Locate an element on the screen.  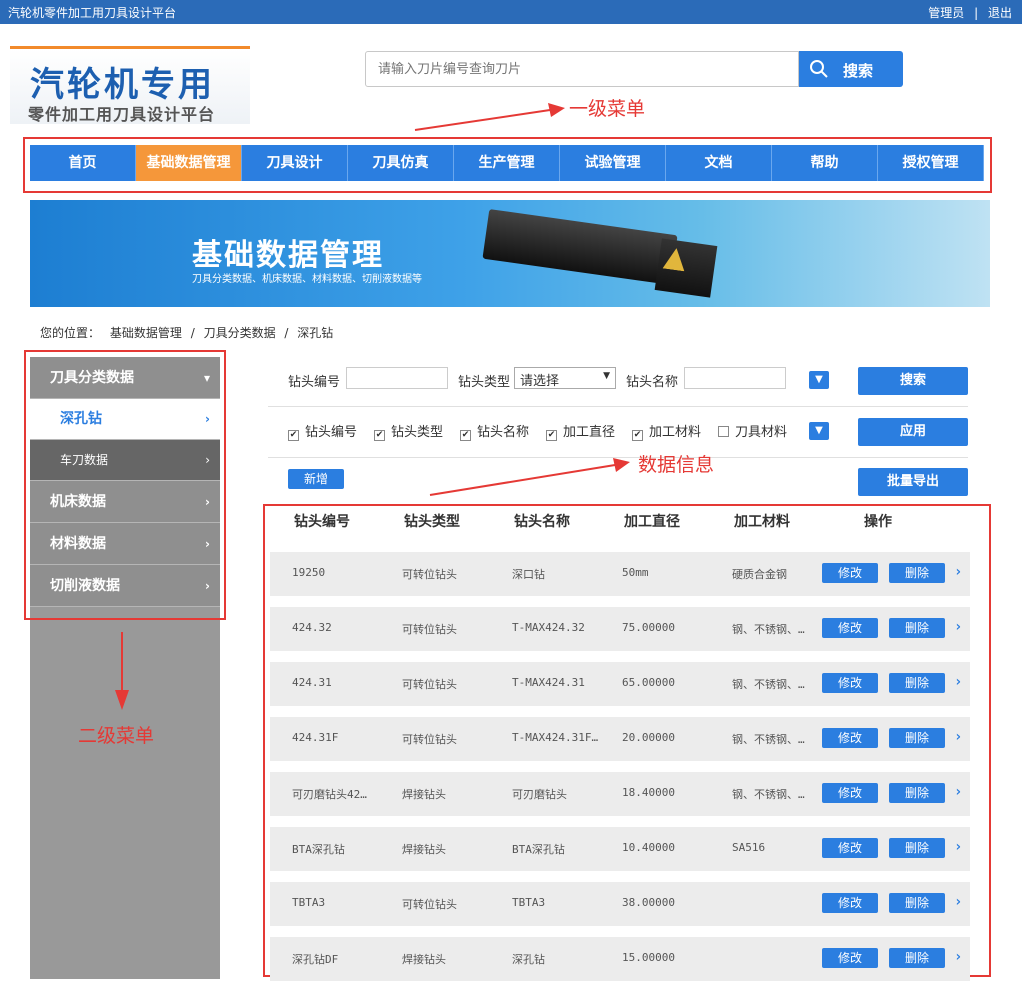
table-cell: 焊接钻头 is located at coordinates (424, 849).